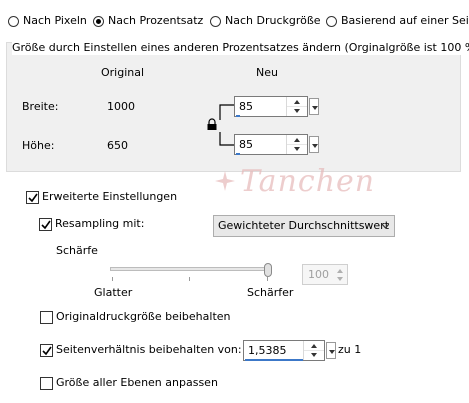 The width and height of the screenshot is (469, 403). What do you see at coordinates (117, 145) in the screenshot?
I see `height-original: 650` at bounding box center [117, 145].